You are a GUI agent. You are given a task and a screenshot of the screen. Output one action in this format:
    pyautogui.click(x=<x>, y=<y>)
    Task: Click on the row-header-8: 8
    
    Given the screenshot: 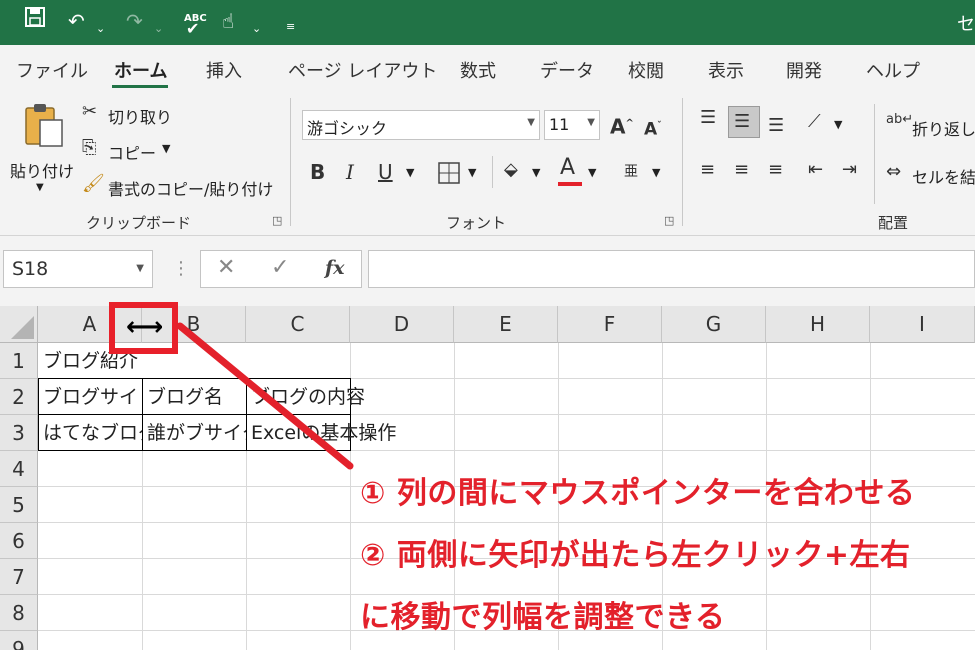 What is the action you would take?
    pyautogui.click(x=19, y=613)
    